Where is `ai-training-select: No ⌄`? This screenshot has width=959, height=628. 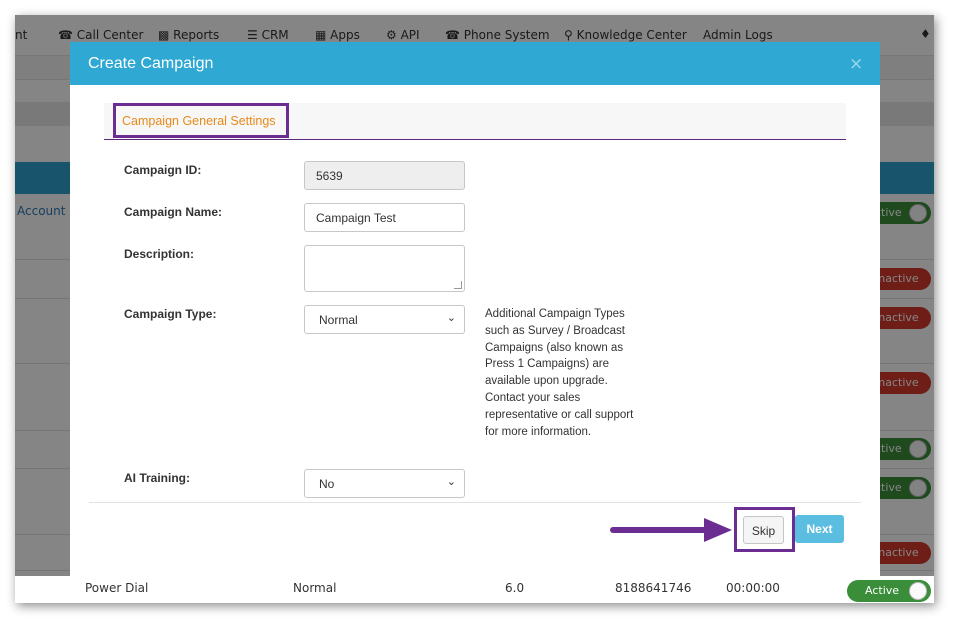 ai-training-select: No ⌄ is located at coordinates (384, 483).